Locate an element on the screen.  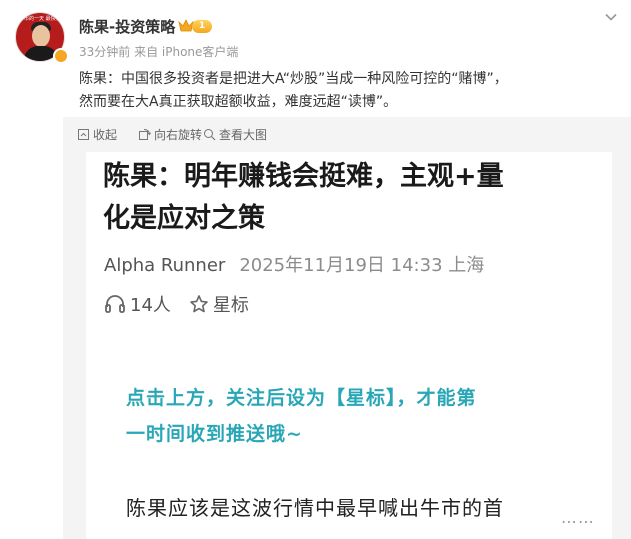
rotate-icon is located at coordinates (145, 134).